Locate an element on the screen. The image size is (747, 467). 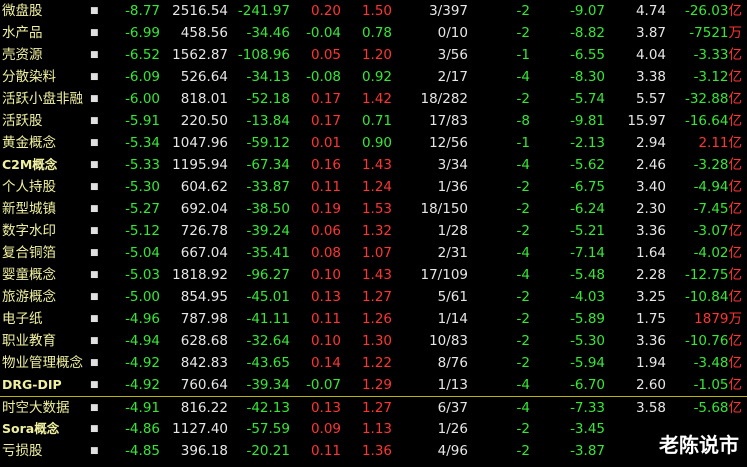
net-flow-value: -3.28 is located at coordinates (711, 165).